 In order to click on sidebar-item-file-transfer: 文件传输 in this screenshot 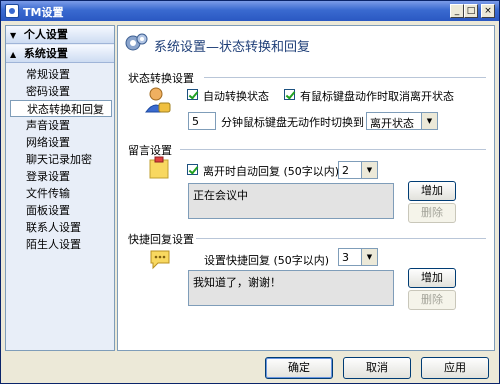, I will do `click(61, 193)`.